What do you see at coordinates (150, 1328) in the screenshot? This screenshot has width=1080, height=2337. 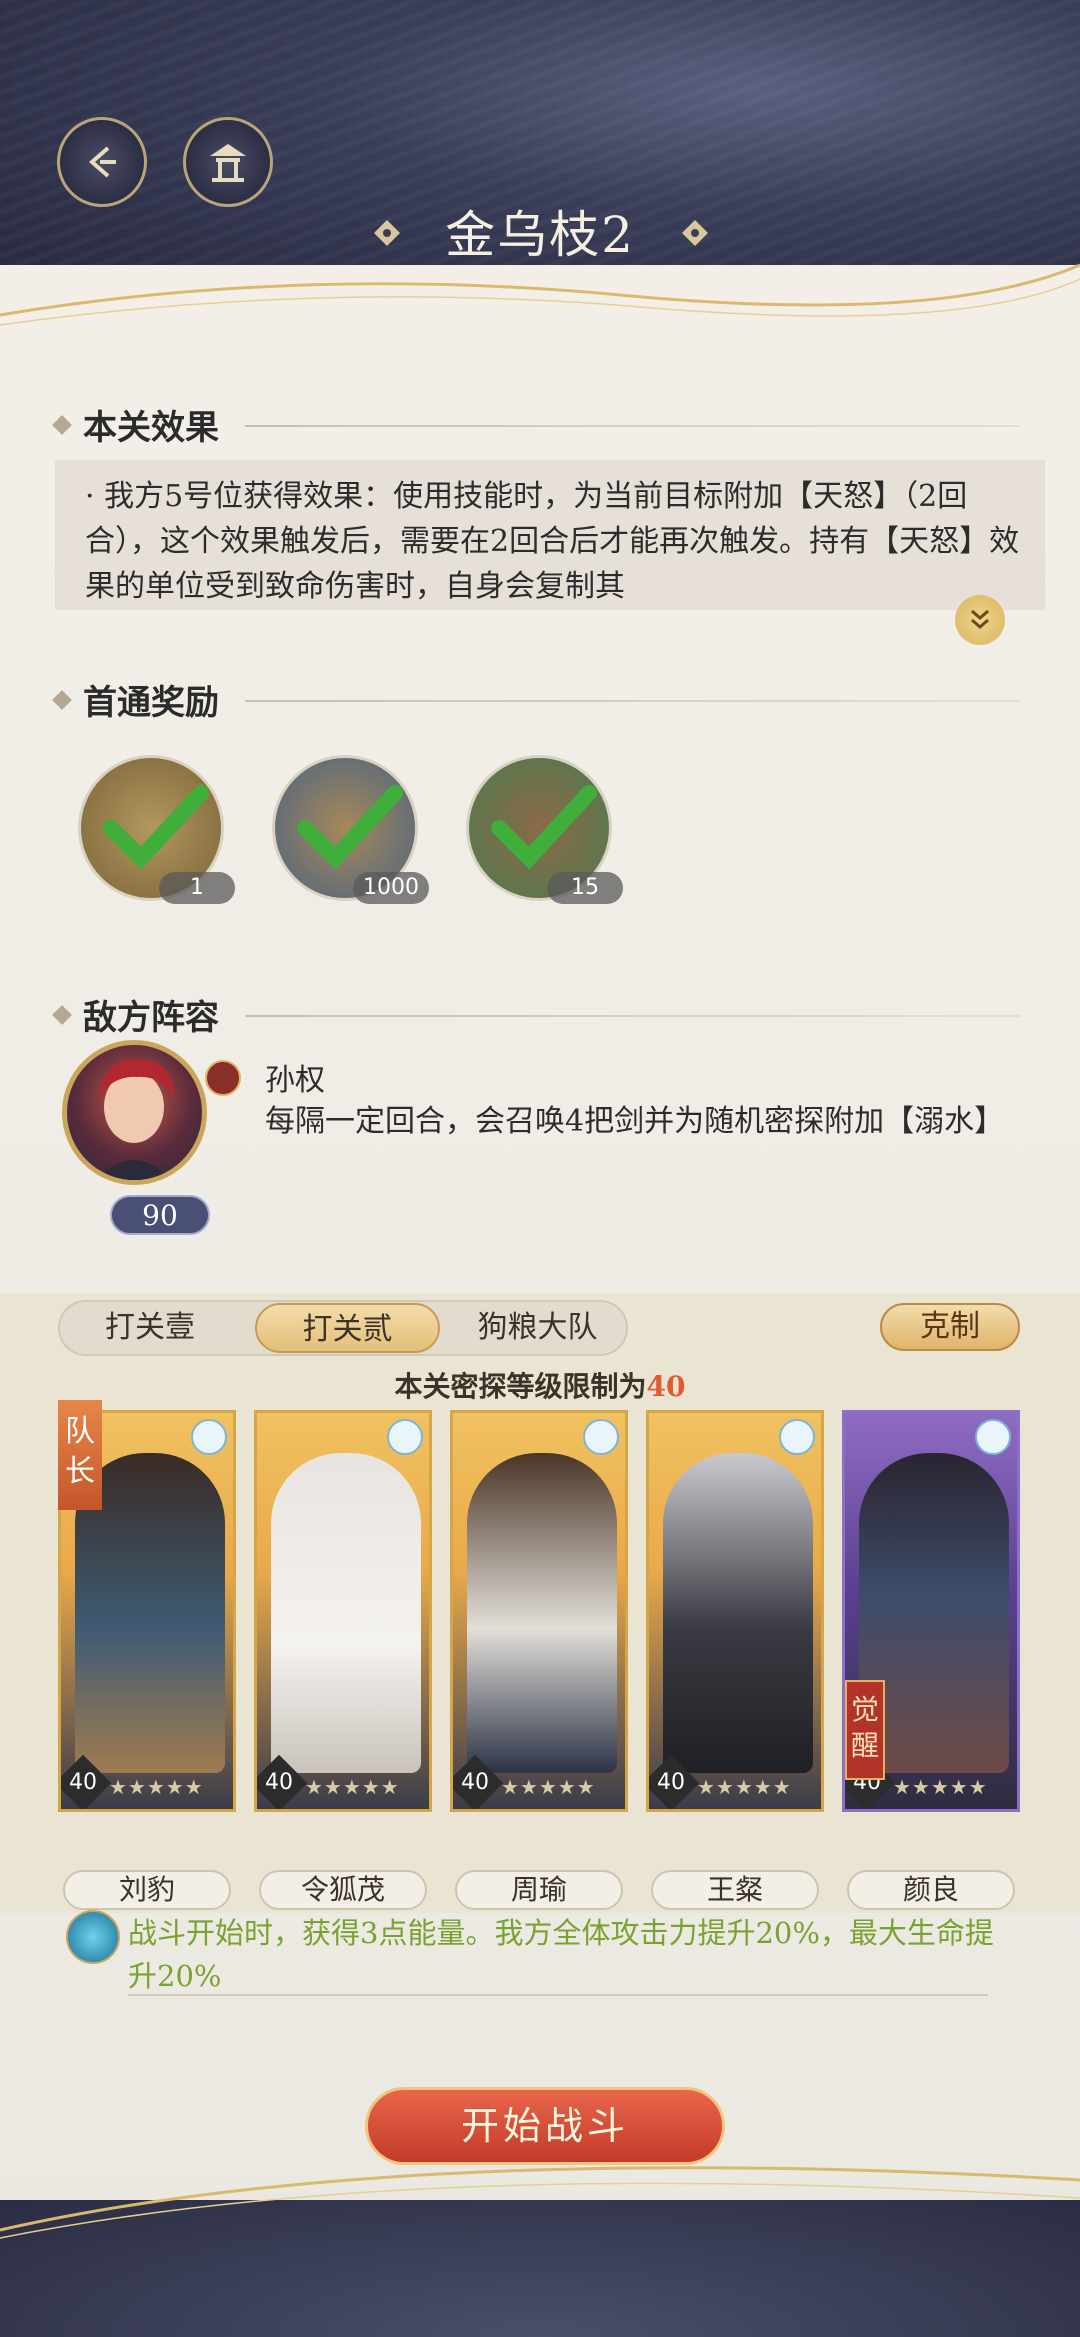 I see `tab-team-1: 打关壹` at bounding box center [150, 1328].